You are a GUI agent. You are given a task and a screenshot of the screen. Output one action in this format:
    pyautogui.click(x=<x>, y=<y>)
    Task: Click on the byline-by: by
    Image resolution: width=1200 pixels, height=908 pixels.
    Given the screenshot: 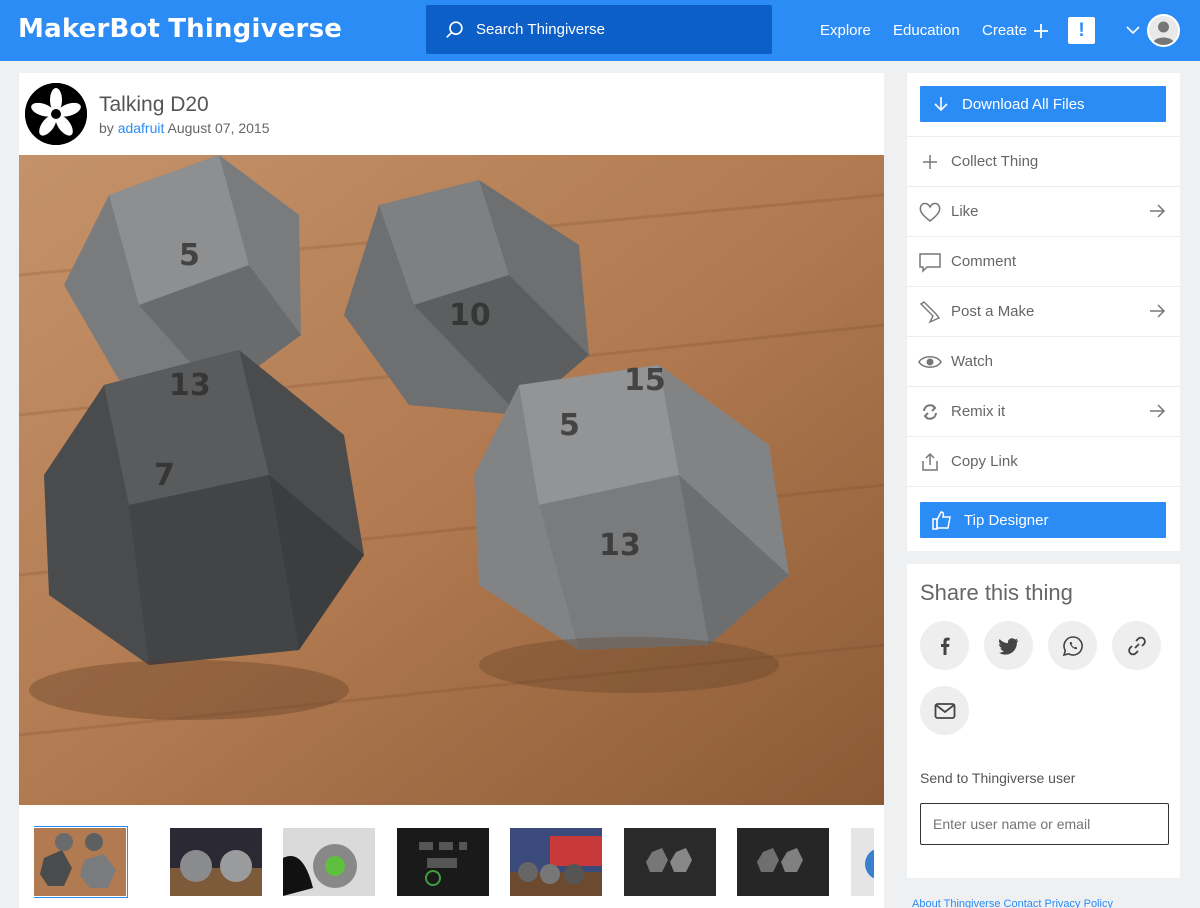 What is the action you would take?
    pyautogui.click(x=106, y=128)
    